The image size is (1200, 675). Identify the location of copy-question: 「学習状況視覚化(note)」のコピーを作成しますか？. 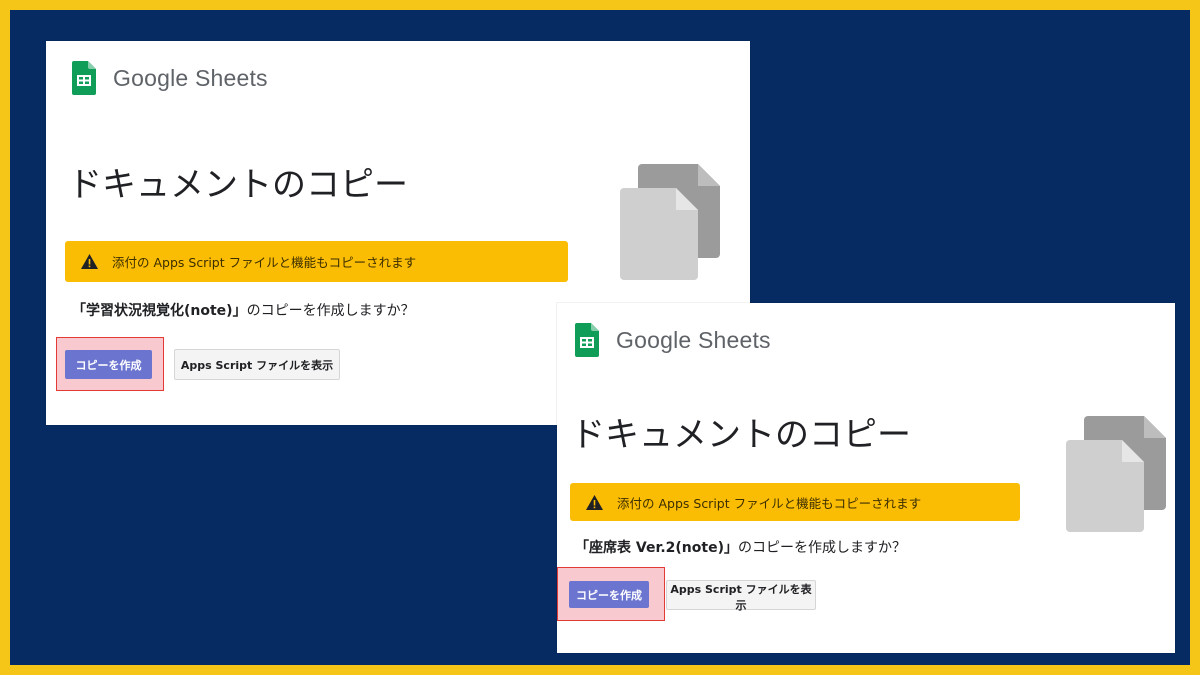
(243, 310).